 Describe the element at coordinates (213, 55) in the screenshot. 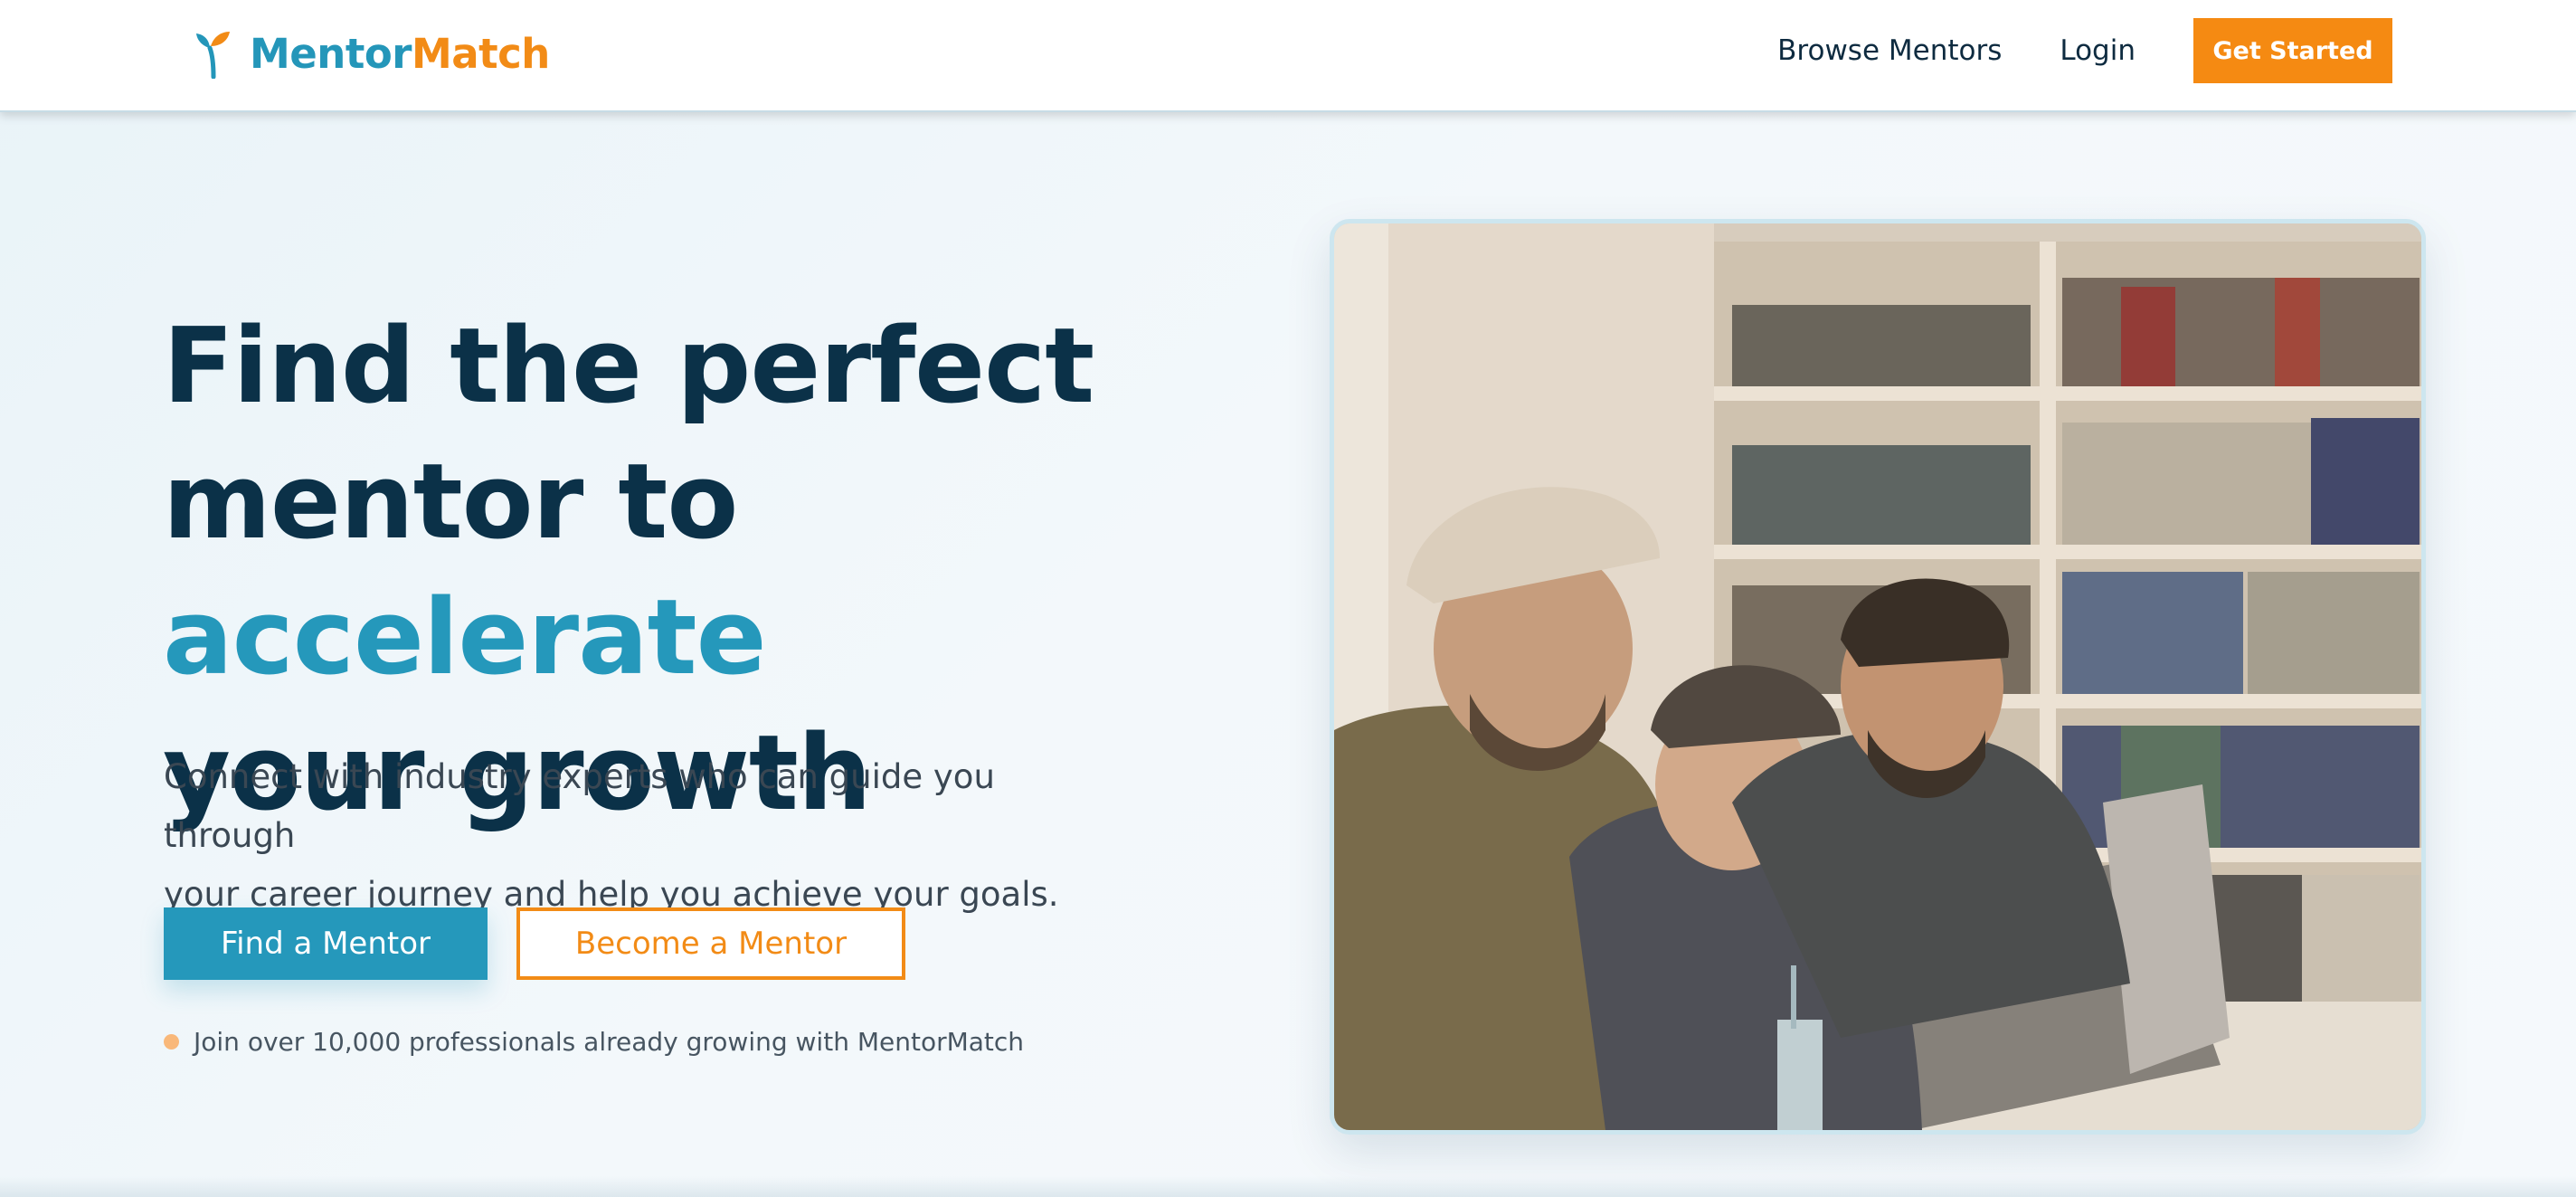

I see `sprout-icon` at that location.